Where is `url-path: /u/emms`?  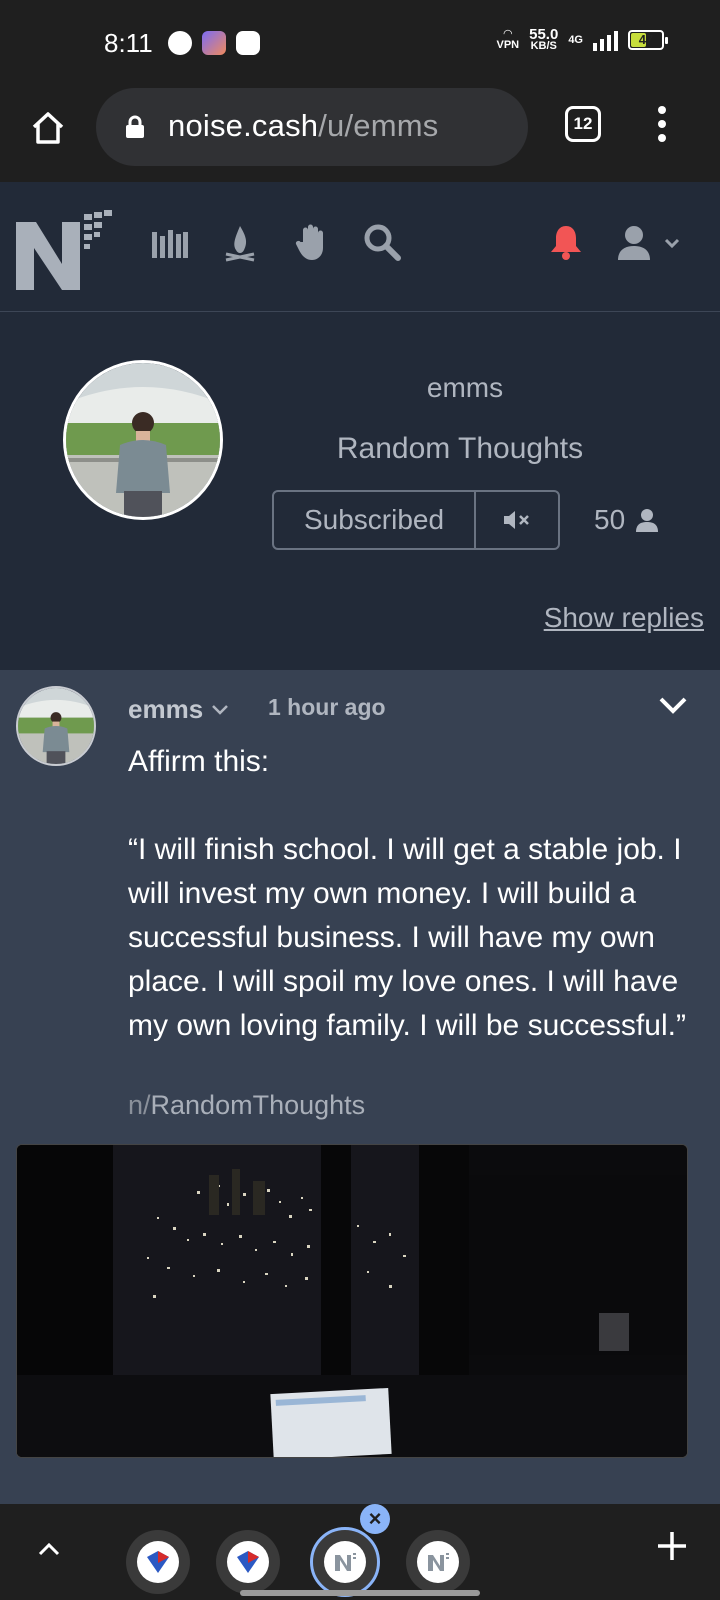
url-path: /u/emms is located at coordinates (378, 125).